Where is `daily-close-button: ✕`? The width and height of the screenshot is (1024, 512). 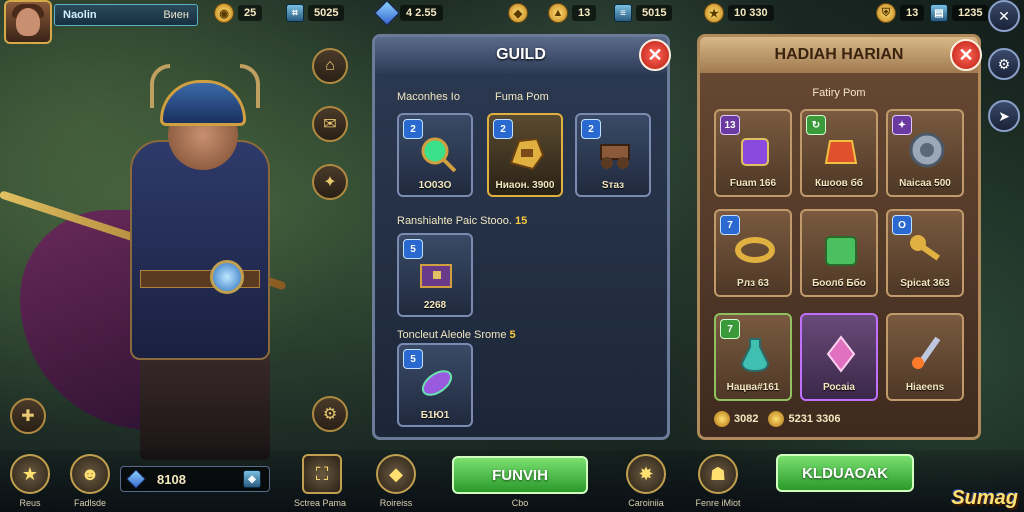 daily-close-button: ✕ is located at coordinates (966, 55).